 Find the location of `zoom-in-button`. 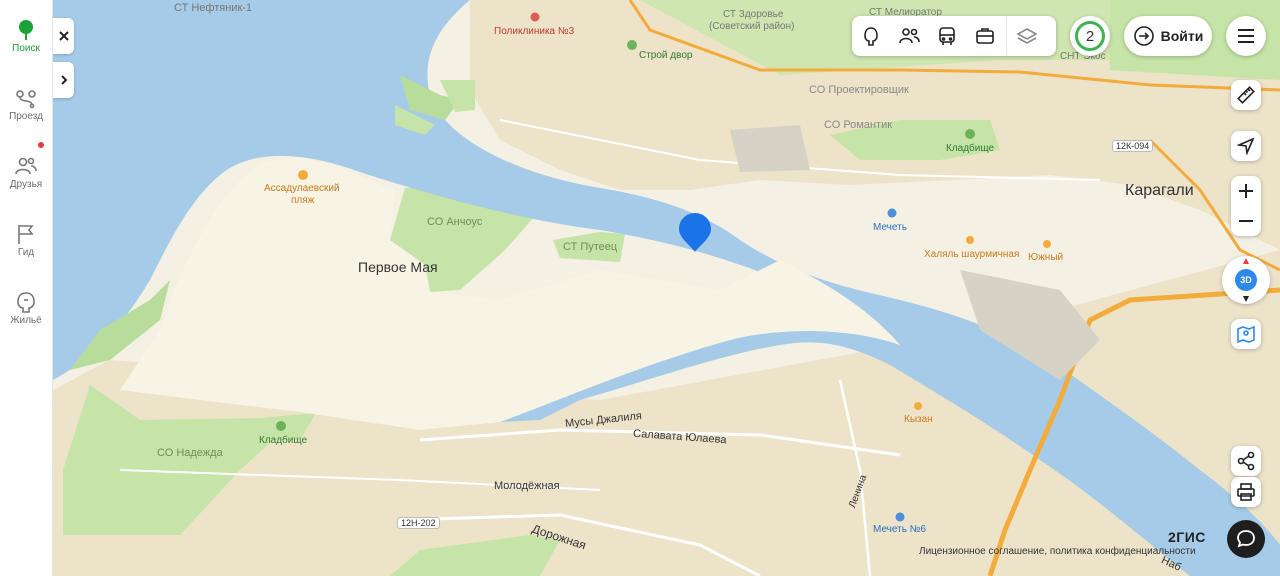

zoom-in-button is located at coordinates (1246, 191).